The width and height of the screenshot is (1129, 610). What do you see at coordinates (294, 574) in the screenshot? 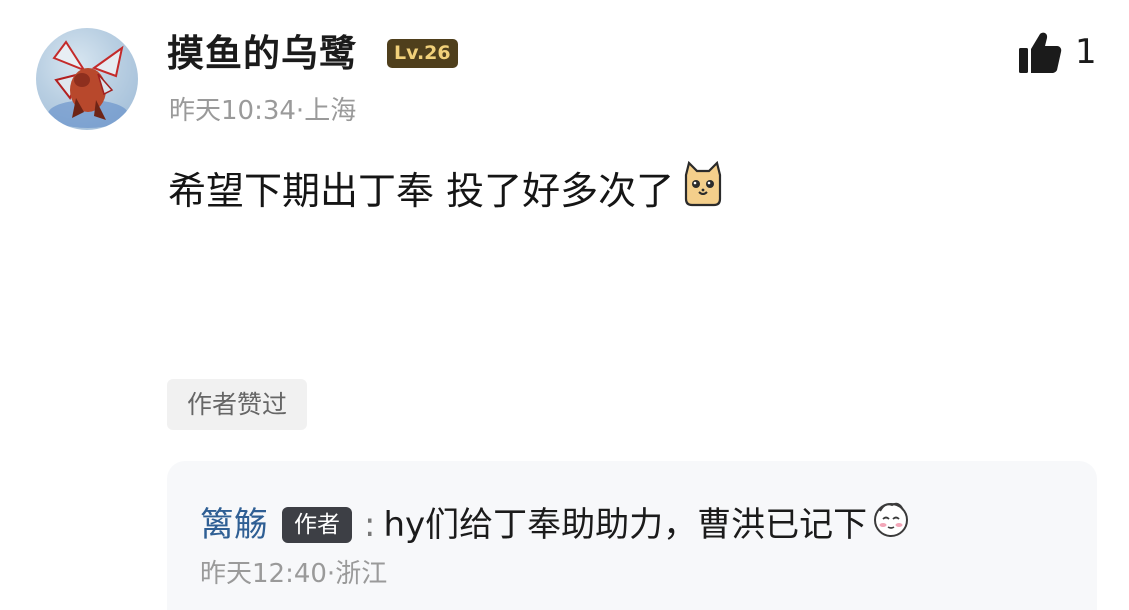
I see `reply-meta: 昨天12:40·浙江` at bounding box center [294, 574].